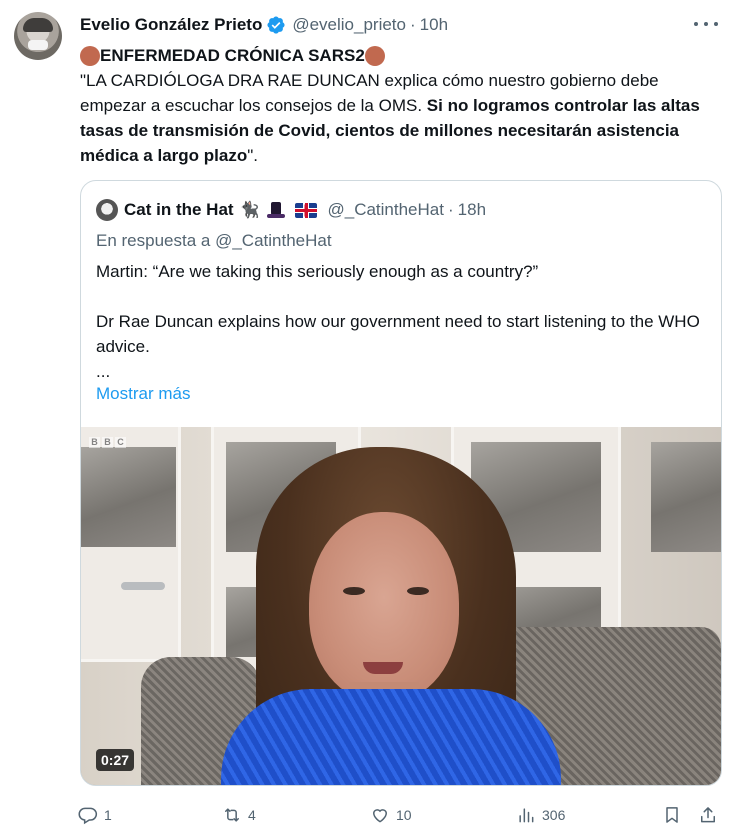  I want to click on reply-button: 1, so click(95, 815).